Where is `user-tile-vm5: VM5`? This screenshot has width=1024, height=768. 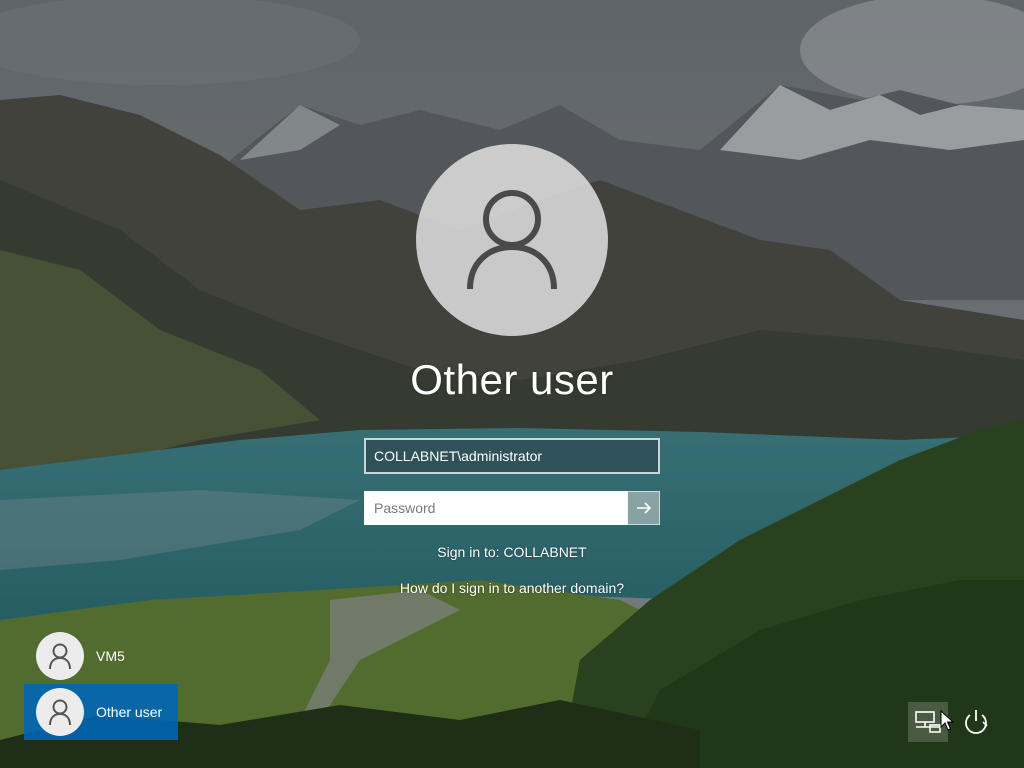
user-tile-vm5: VM5 is located at coordinates (101, 656).